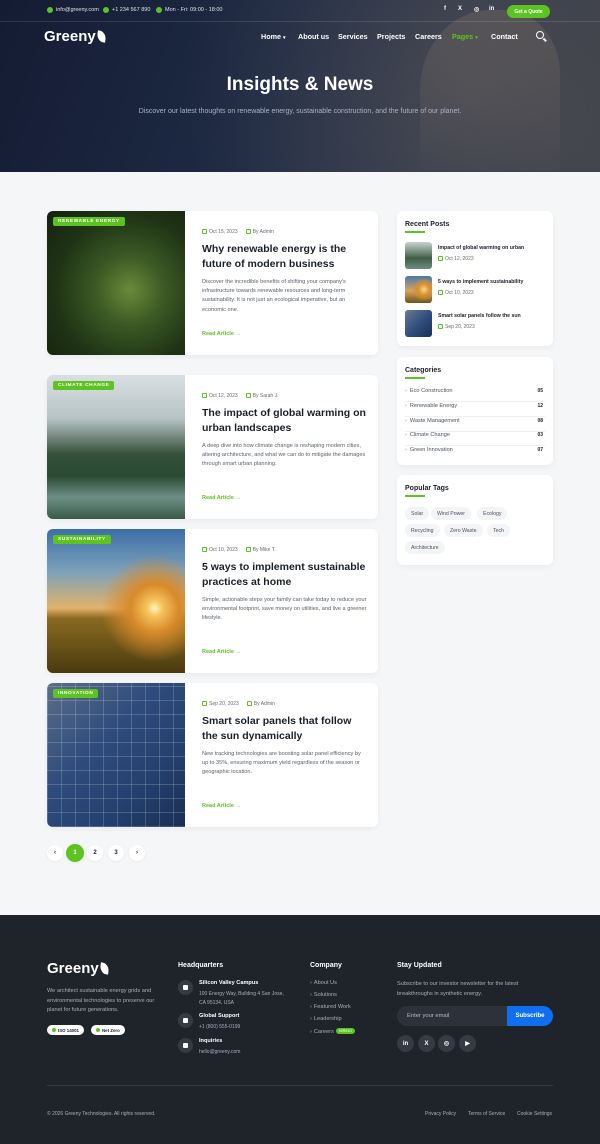  I want to click on category-item: › Green Innovation 07, so click(475, 454).